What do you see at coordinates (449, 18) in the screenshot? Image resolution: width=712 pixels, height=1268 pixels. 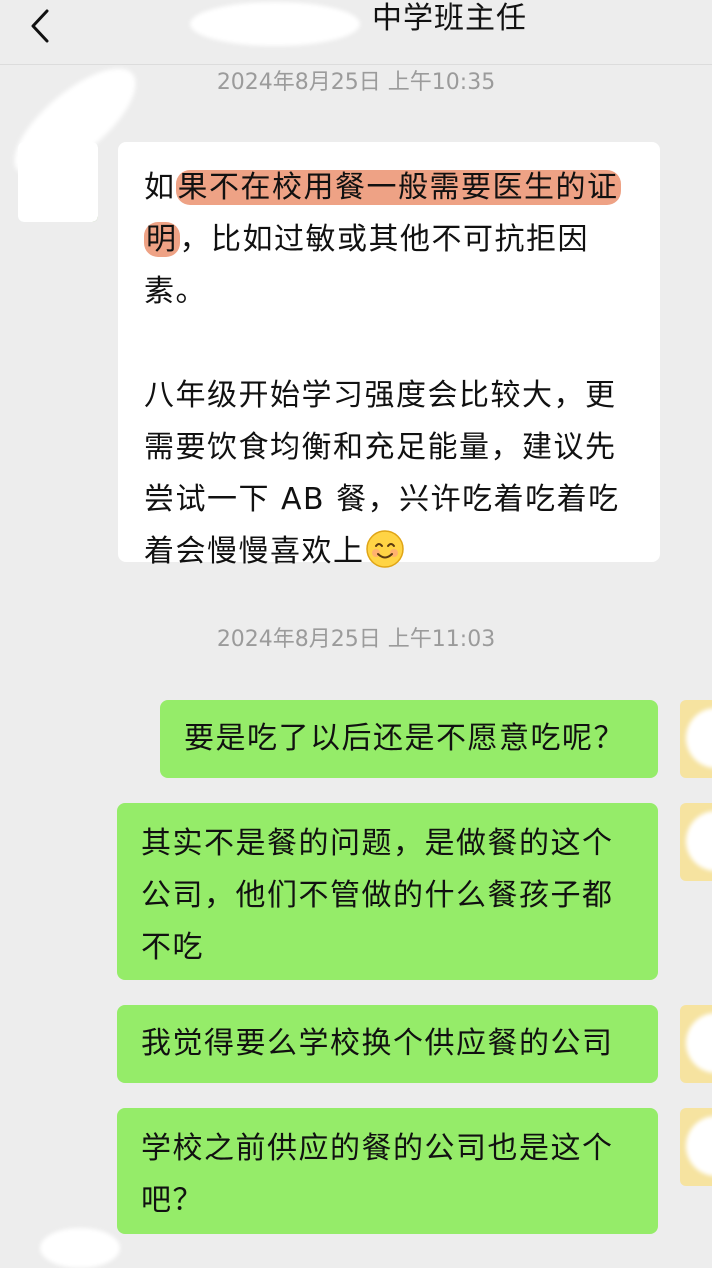 I see `chat-title: 中学班主任` at bounding box center [449, 18].